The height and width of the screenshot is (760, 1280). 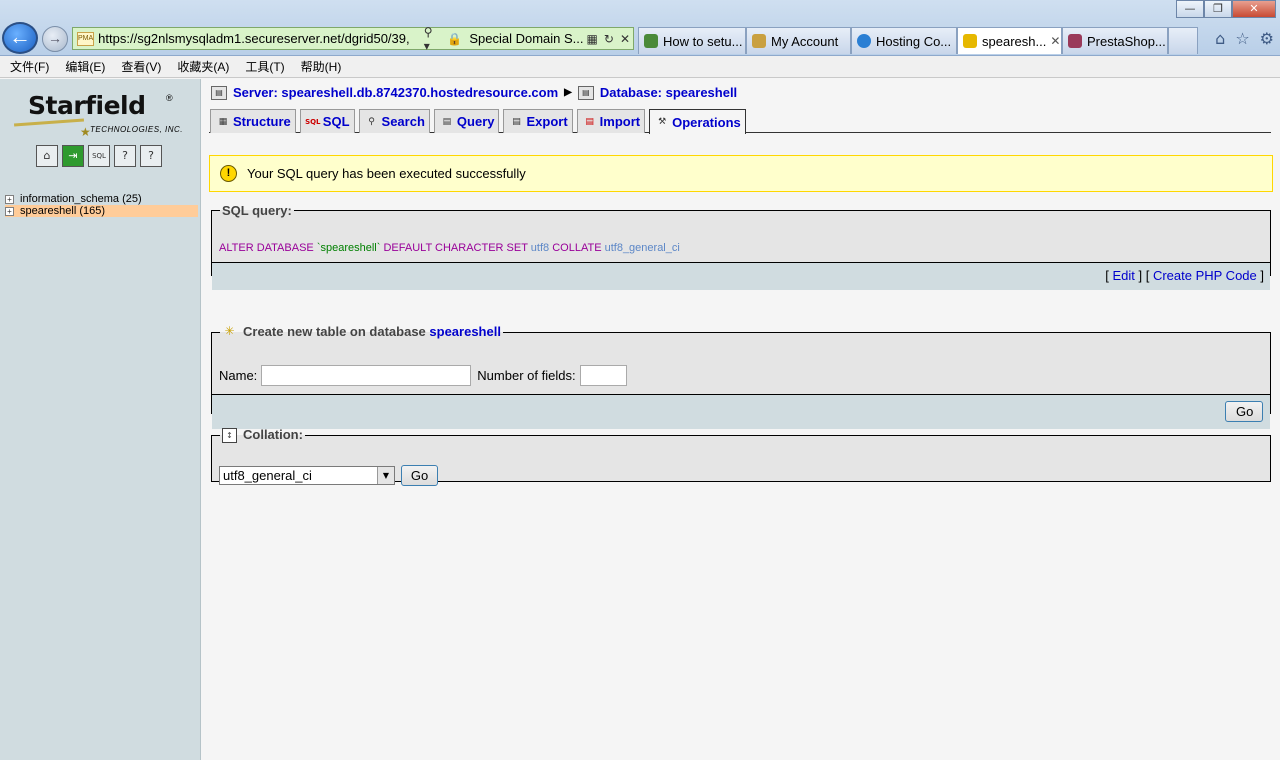 I want to click on tab-sql: SQL SQL, so click(x=327, y=121).